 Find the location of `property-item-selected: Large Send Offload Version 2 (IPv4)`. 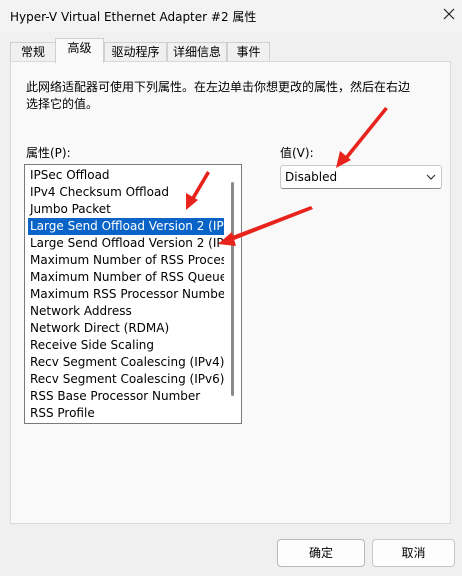

property-item-selected: Large Send Offload Version 2 (IPv4) is located at coordinates (126, 226).